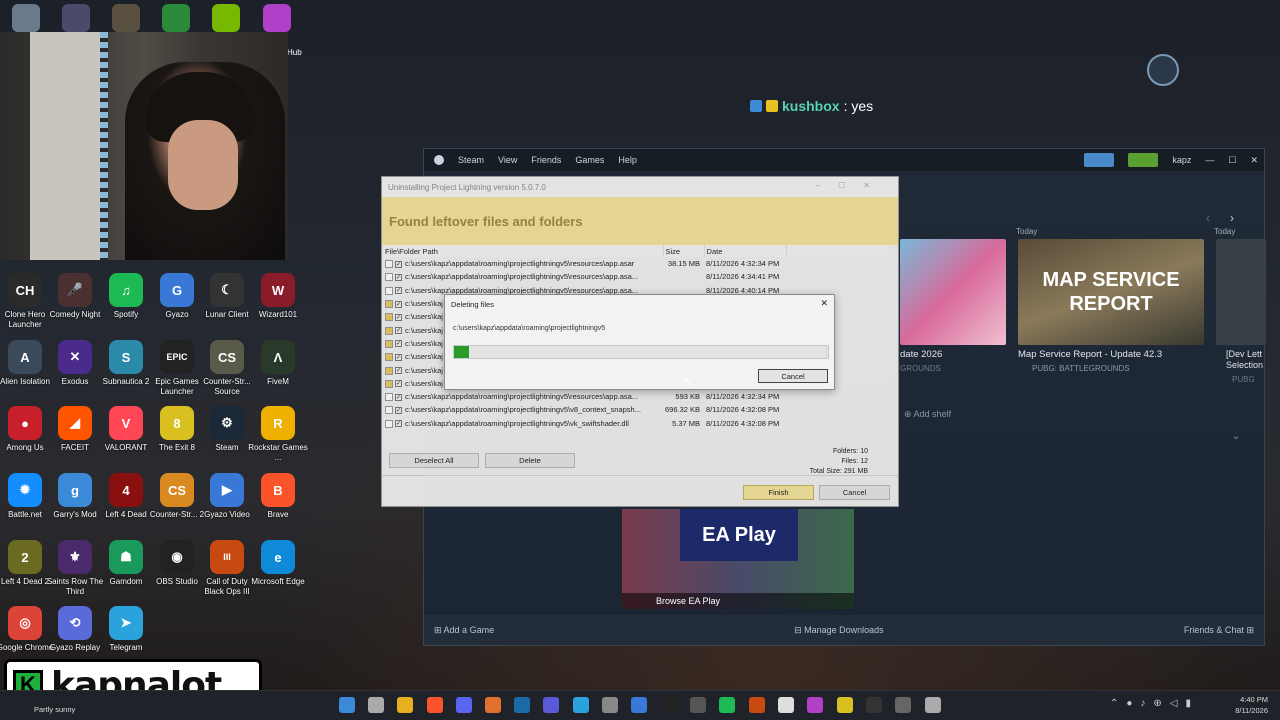 The height and width of the screenshot is (720, 1280). Describe the element at coordinates (523, 251) in the screenshot. I see `col-path: File\Folder Path` at that location.